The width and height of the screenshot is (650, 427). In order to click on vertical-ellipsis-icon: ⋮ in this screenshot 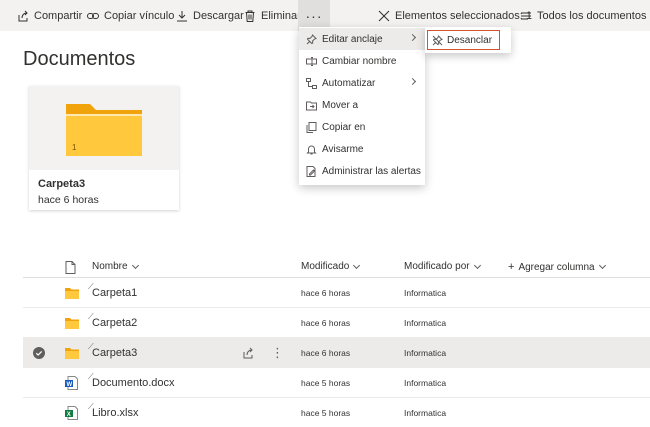, I will do `click(277, 352)`.